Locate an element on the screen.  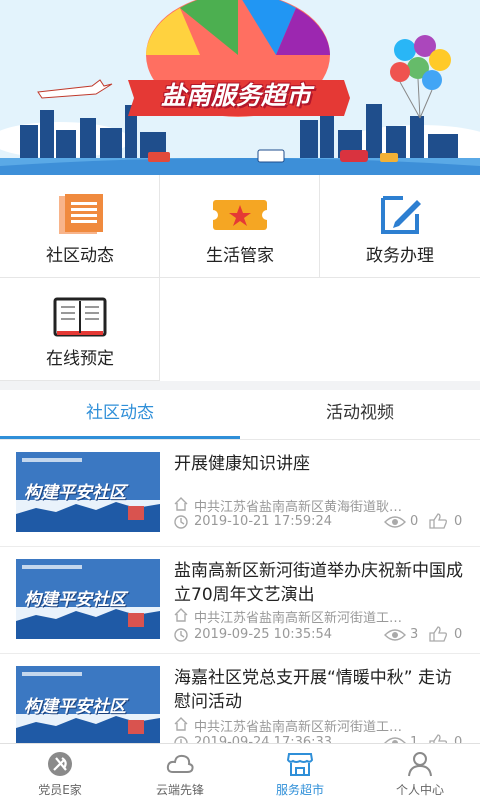
nav-service-store: 服务超市 is located at coordinates (300, 772).